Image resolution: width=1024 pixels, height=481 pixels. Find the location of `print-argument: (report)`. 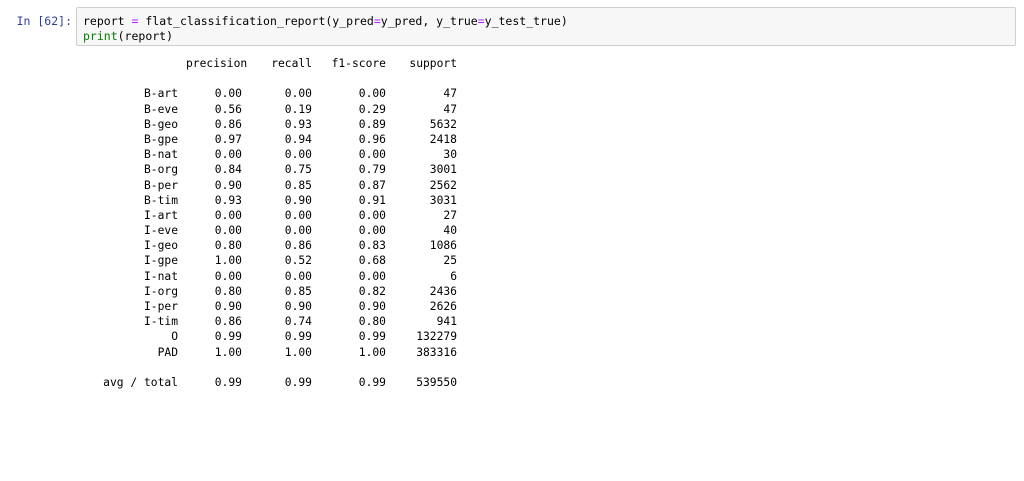

print-argument: (report) is located at coordinates (145, 36).